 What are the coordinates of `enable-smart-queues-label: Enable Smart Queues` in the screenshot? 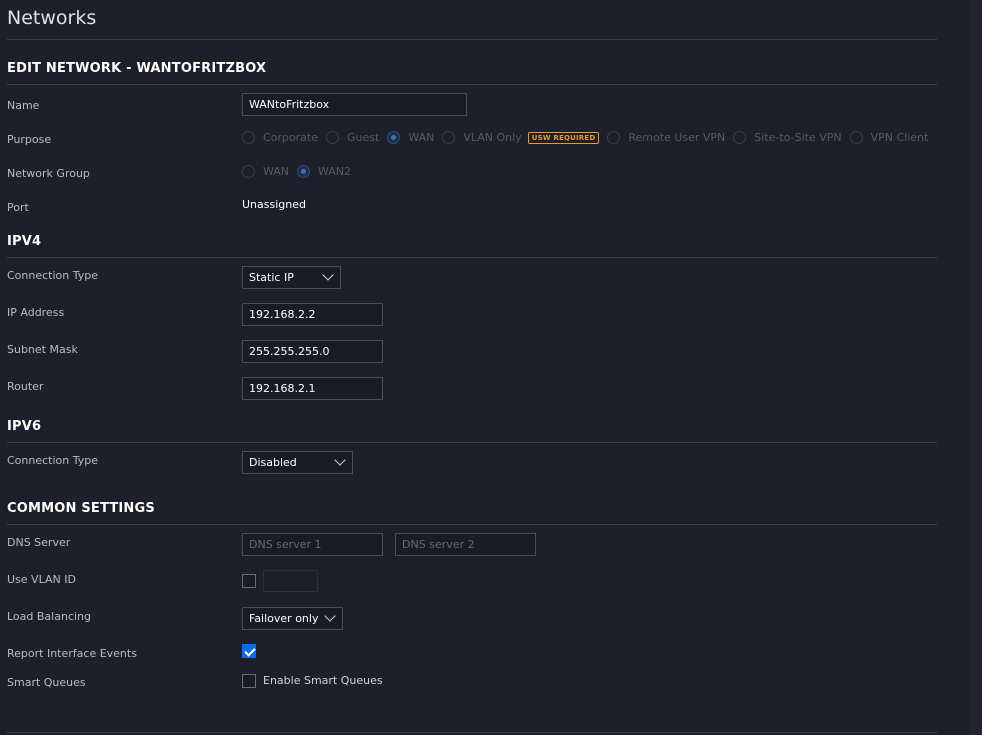 It's located at (323, 680).